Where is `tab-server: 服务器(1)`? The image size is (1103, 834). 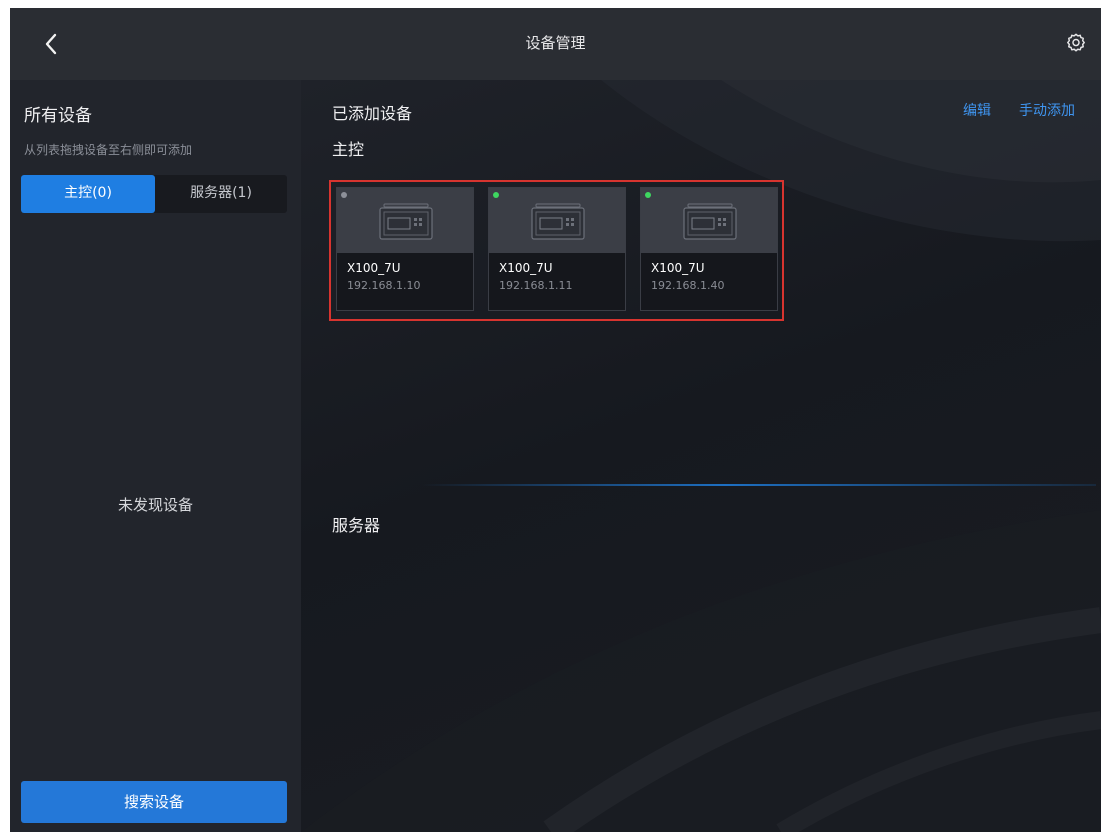 tab-server: 服务器(1) is located at coordinates (221, 194).